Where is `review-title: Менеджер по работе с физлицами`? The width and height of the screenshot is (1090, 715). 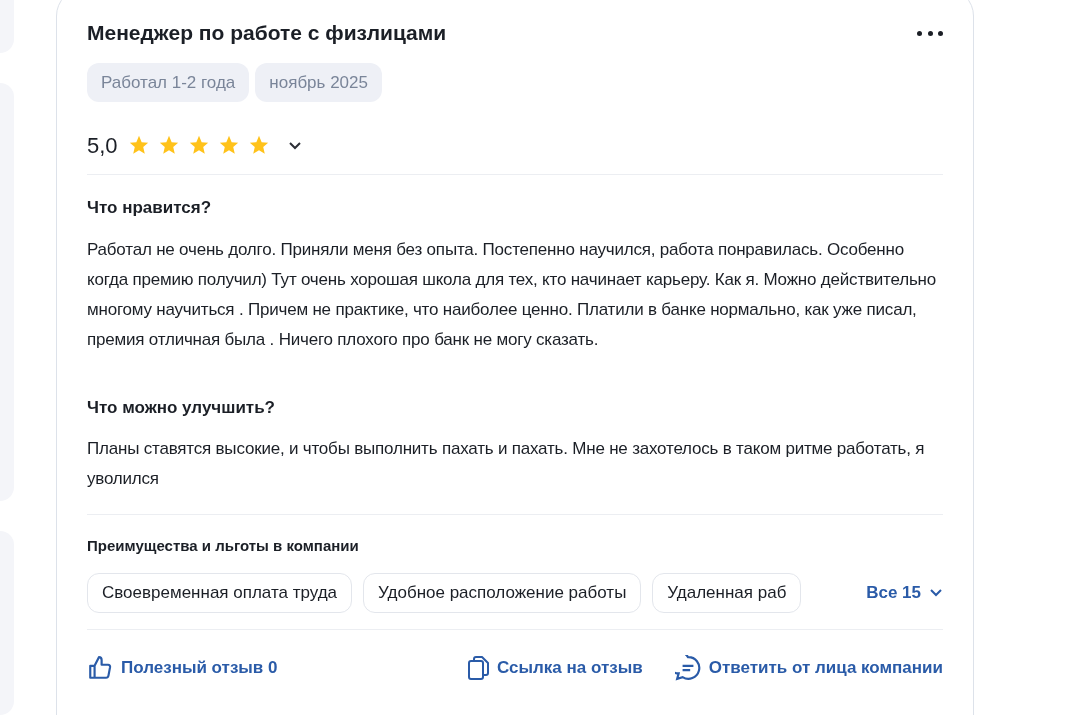
review-title: Менеджер по работе с физлицами is located at coordinates (267, 33).